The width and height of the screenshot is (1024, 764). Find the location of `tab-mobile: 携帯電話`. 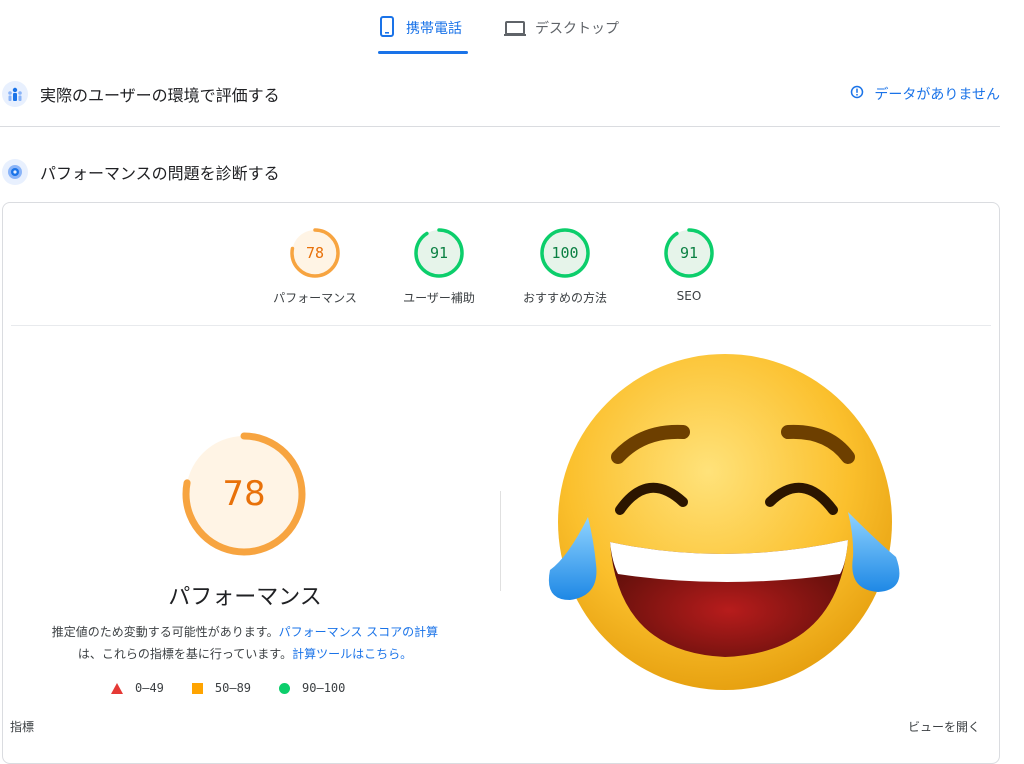

tab-mobile: 携帯電話 is located at coordinates (423, 34).